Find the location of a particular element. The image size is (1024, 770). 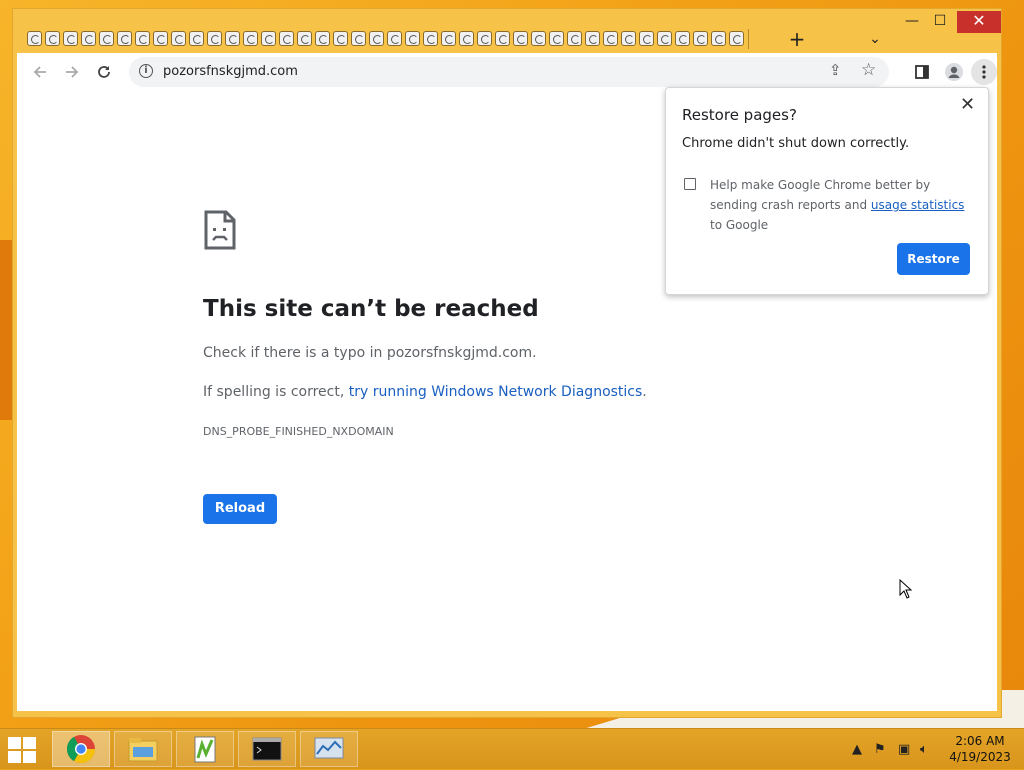

bookmark-star-icon: ☆ is located at coordinates (868, 70).